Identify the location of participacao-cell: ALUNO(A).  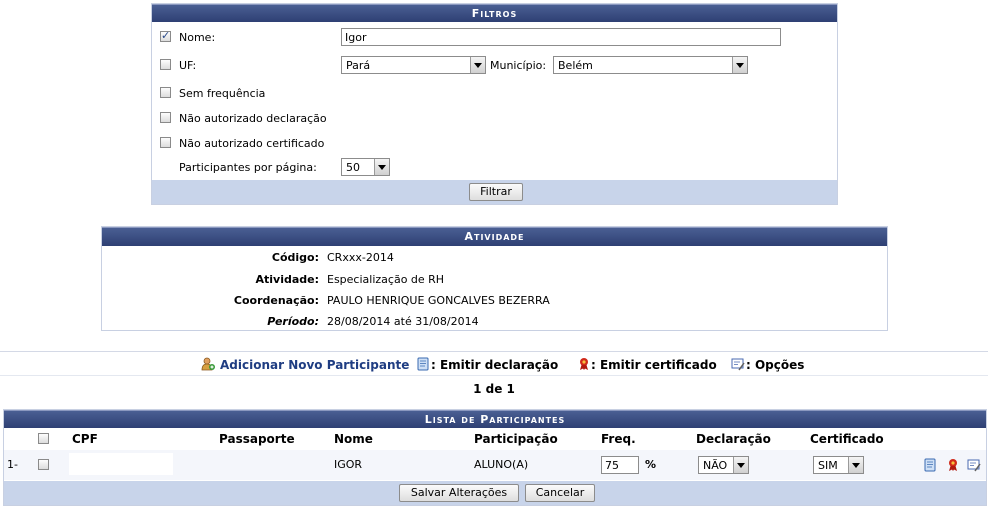
(501, 464).